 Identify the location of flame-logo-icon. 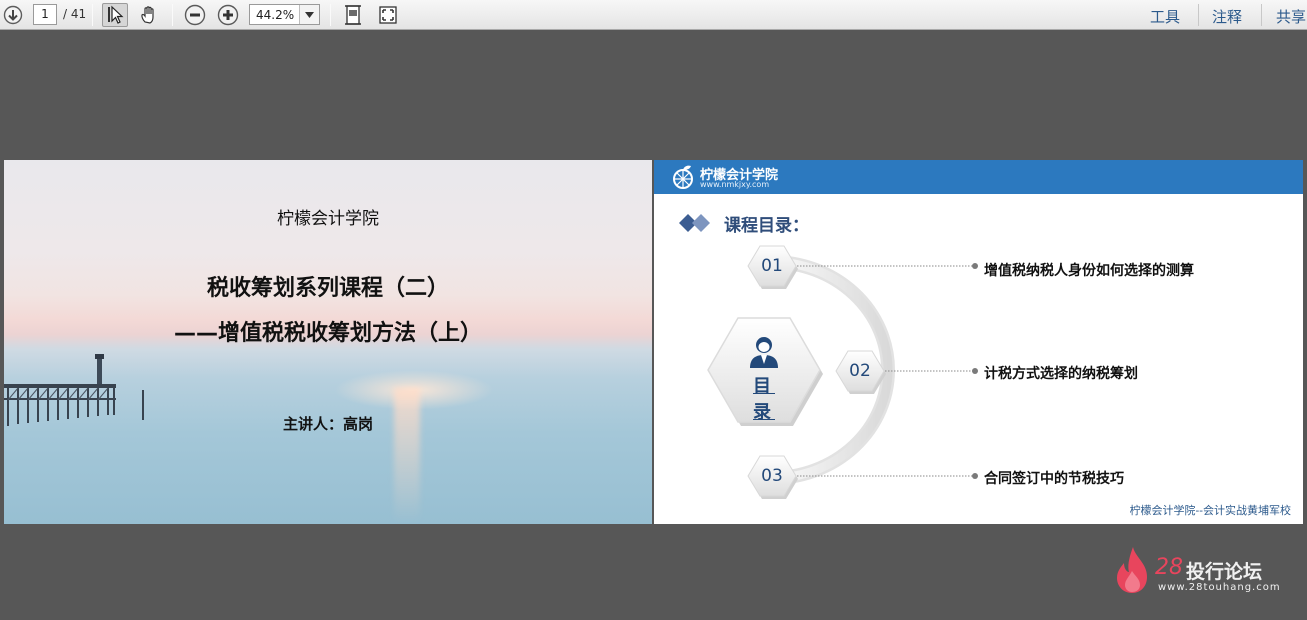
(1132, 570).